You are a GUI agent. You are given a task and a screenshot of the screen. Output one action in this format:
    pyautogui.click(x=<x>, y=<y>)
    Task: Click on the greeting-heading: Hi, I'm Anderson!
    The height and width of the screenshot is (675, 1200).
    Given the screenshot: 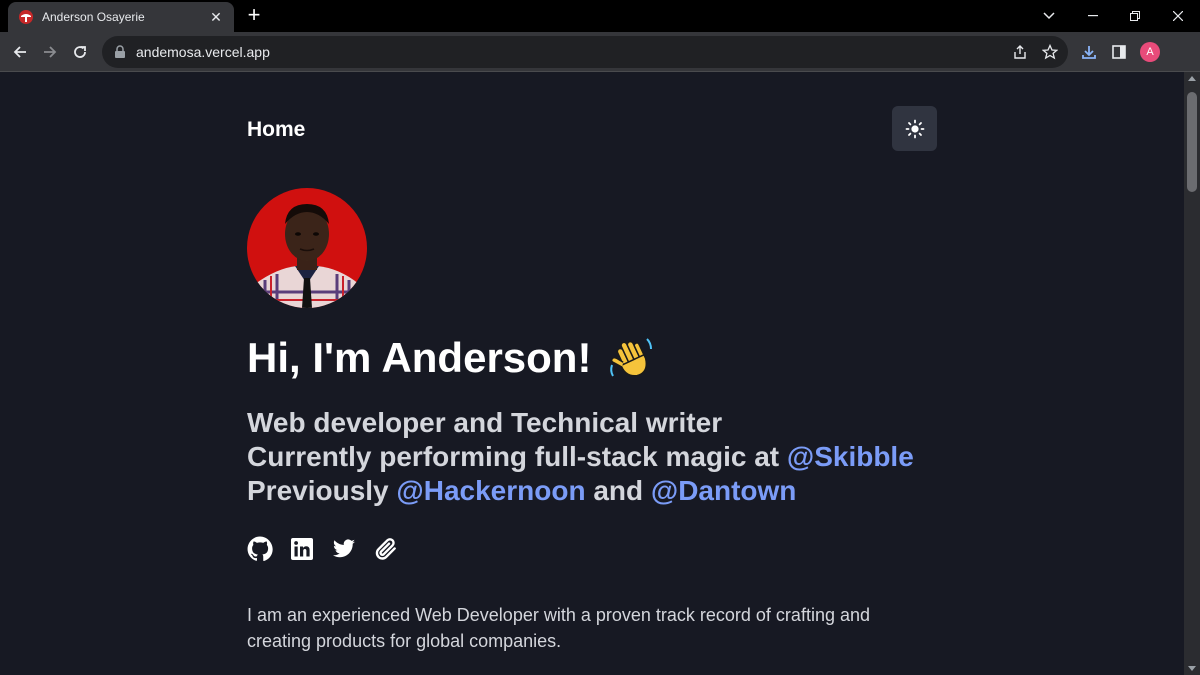 What is the action you would take?
    pyautogui.click(x=450, y=358)
    